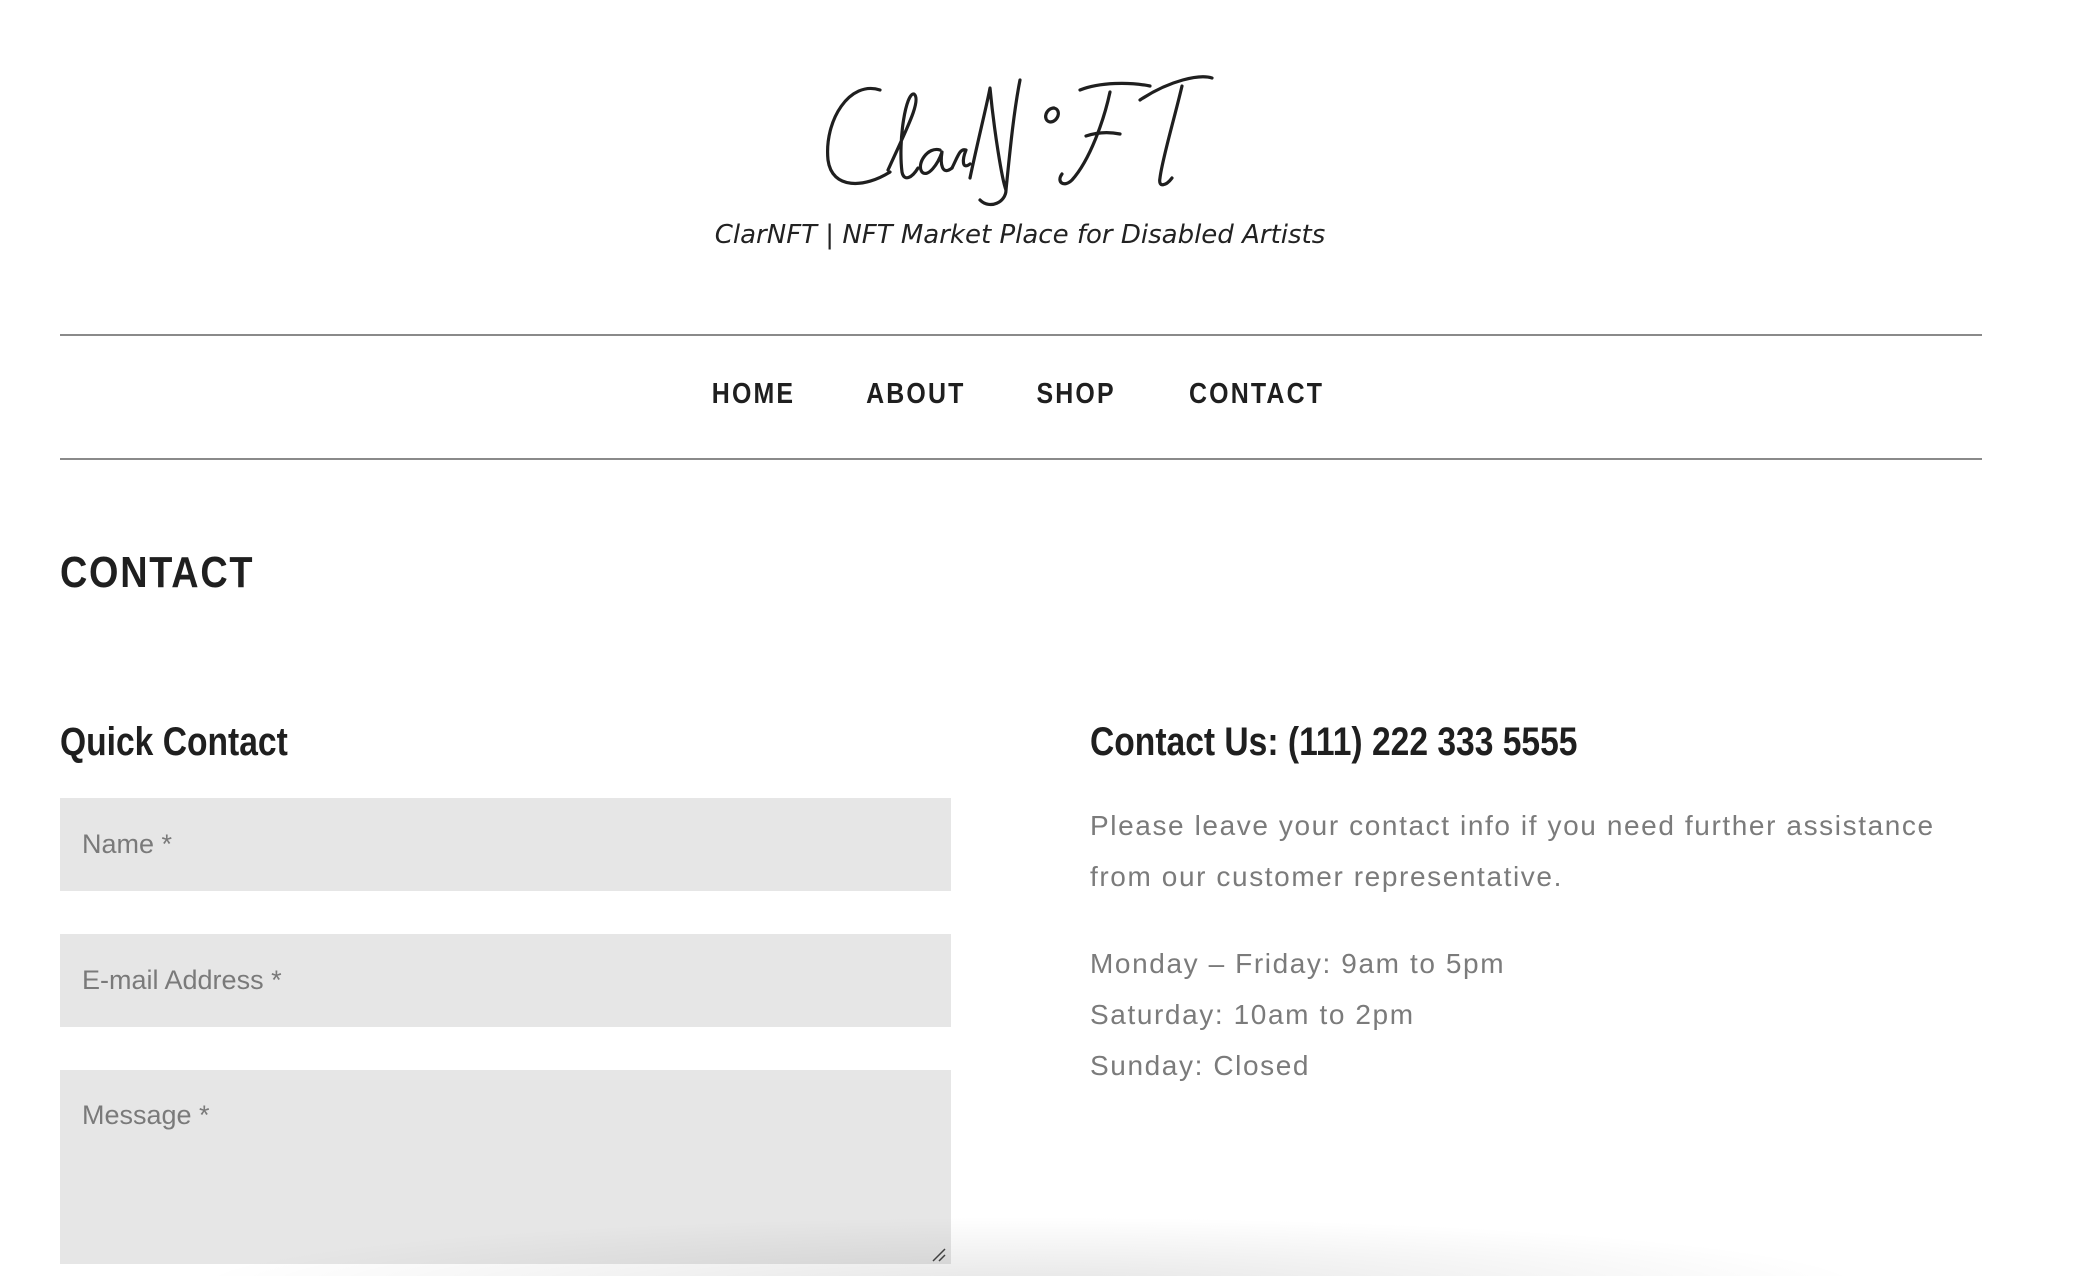 The image size is (2088, 1276). Describe the element at coordinates (505, 844) in the screenshot. I see `name-field` at that location.